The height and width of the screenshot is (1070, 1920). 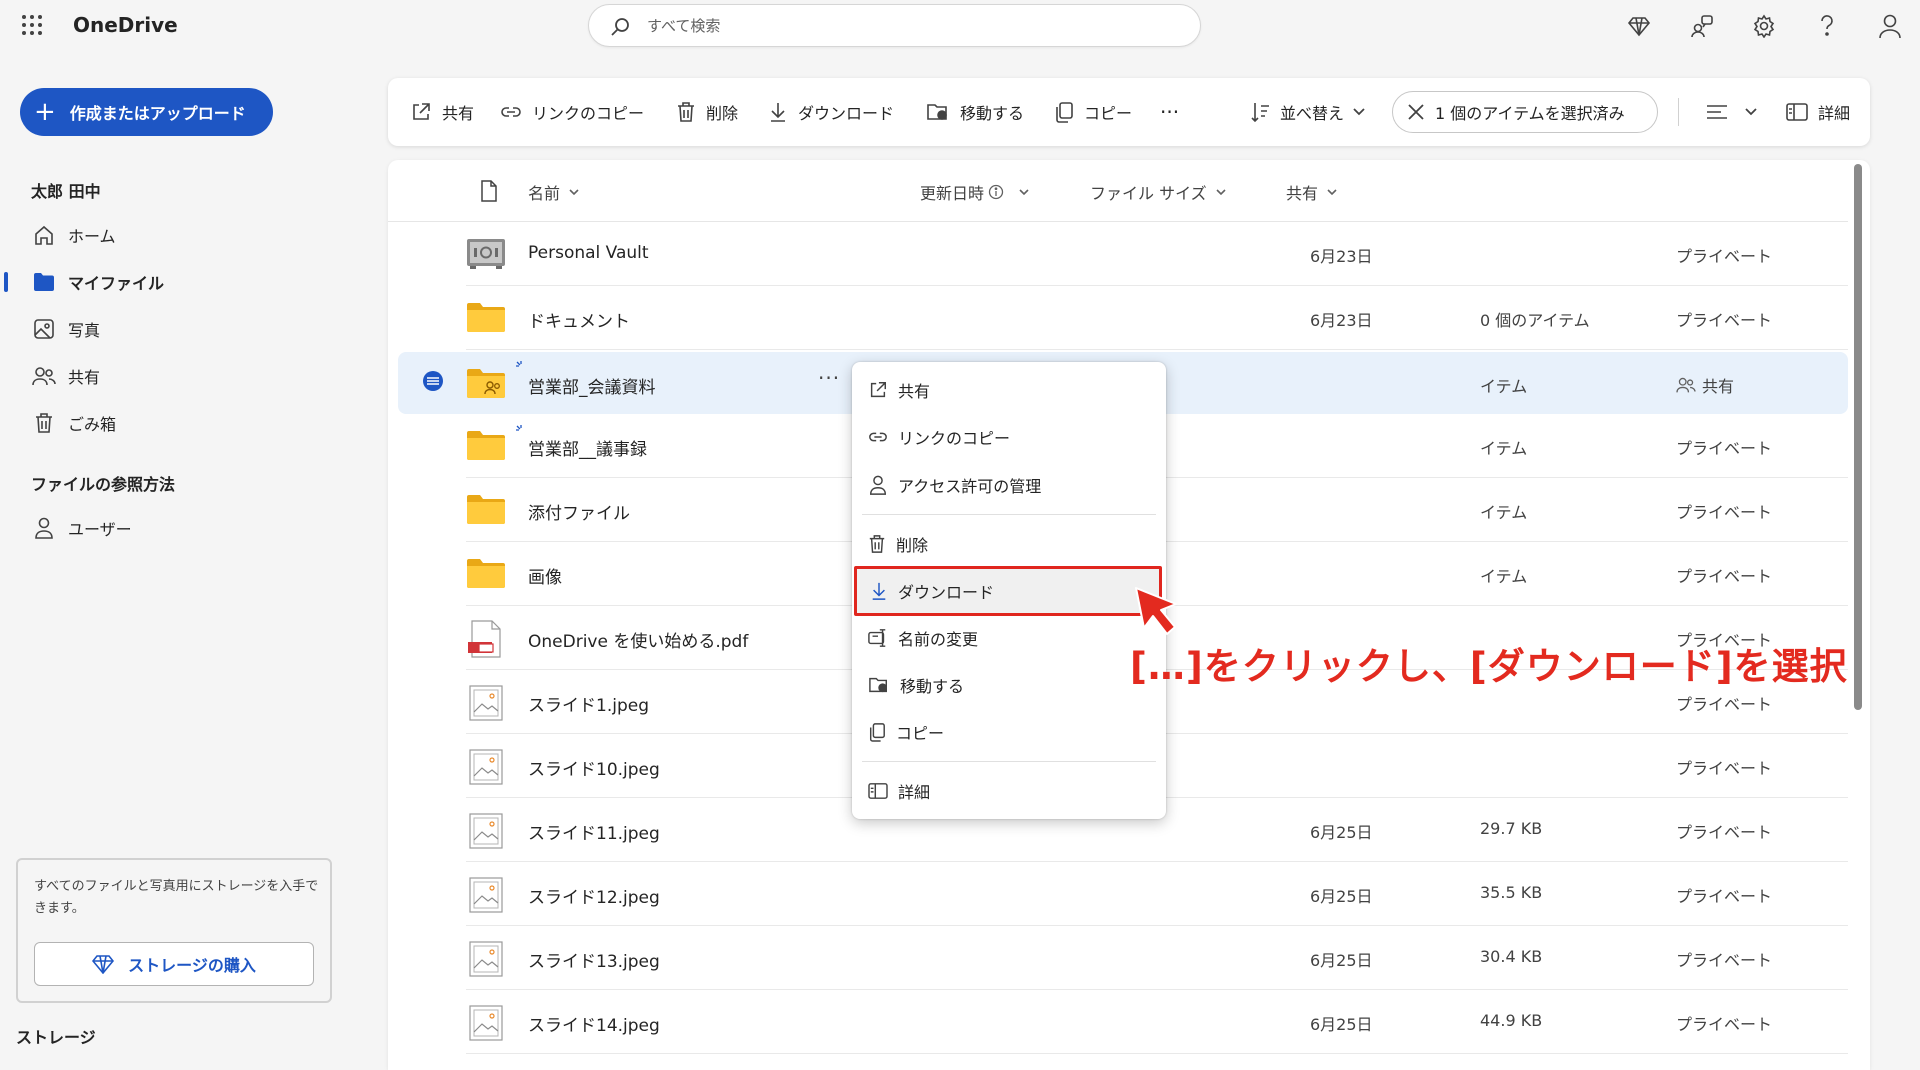 What do you see at coordinates (831, 112) in the screenshot?
I see `download-button: ダウンロード` at bounding box center [831, 112].